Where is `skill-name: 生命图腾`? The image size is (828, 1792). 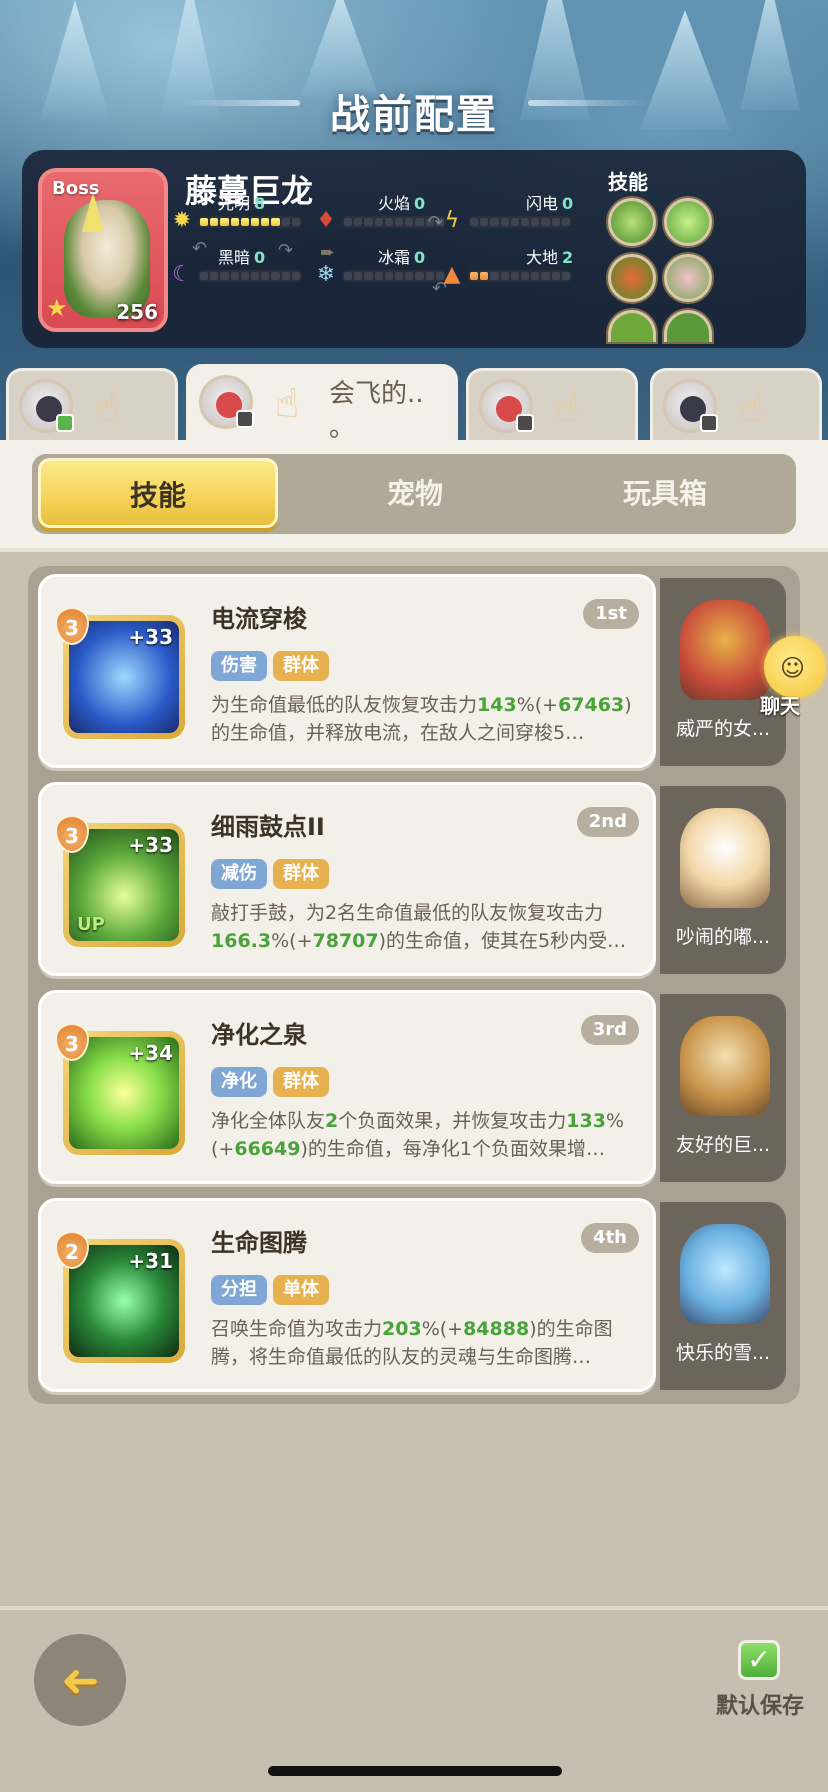
skill-name: 生命图腾 is located at coordinates (259, 1243).